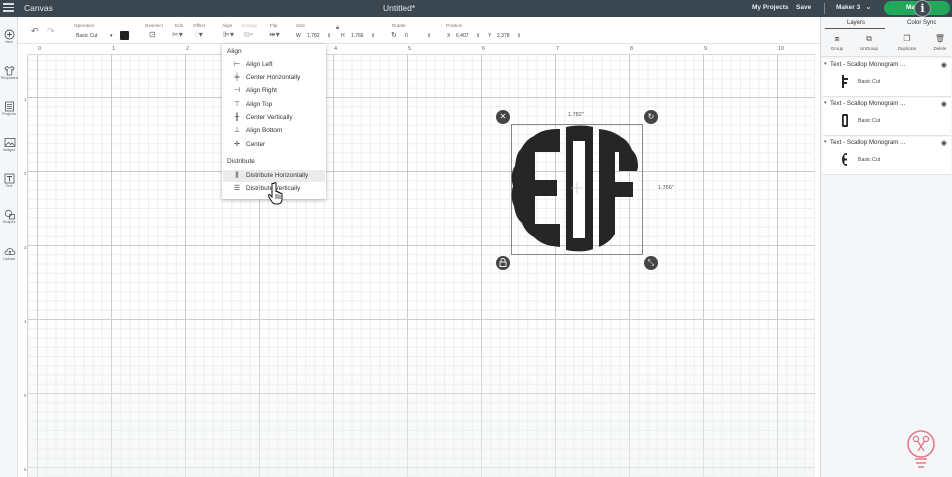 This screenshot has width=952, height=477. Describe the element at coordinates (8, 8) in the screenshot. I see `hamburger-menu-icon` at that location.